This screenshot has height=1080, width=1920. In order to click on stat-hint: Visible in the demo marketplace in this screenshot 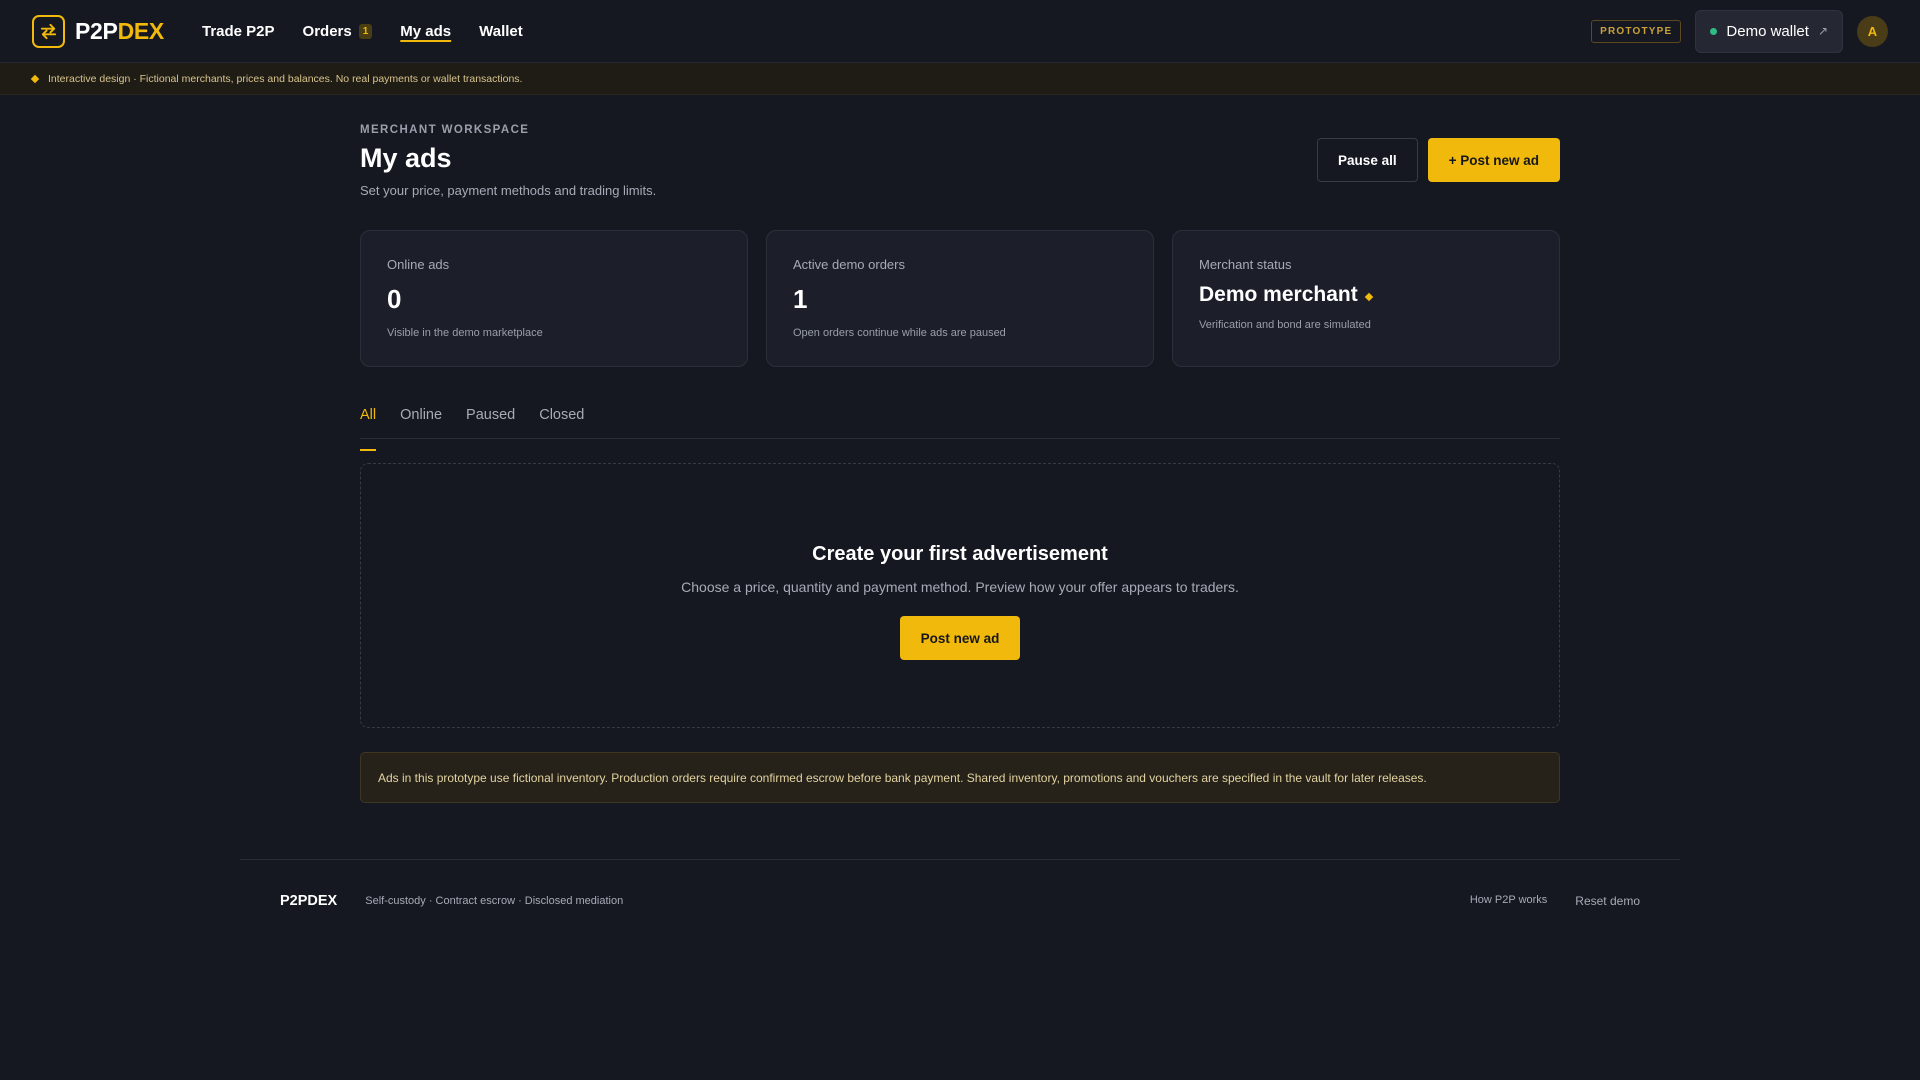, I will do `click(465, 333)`.